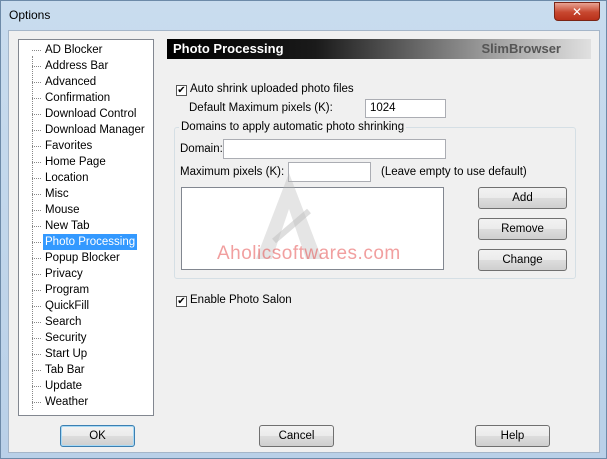  Describe the element at coordinates (63, 322) in the screenshot. I see `sidebar-item-label: Search` at that location.